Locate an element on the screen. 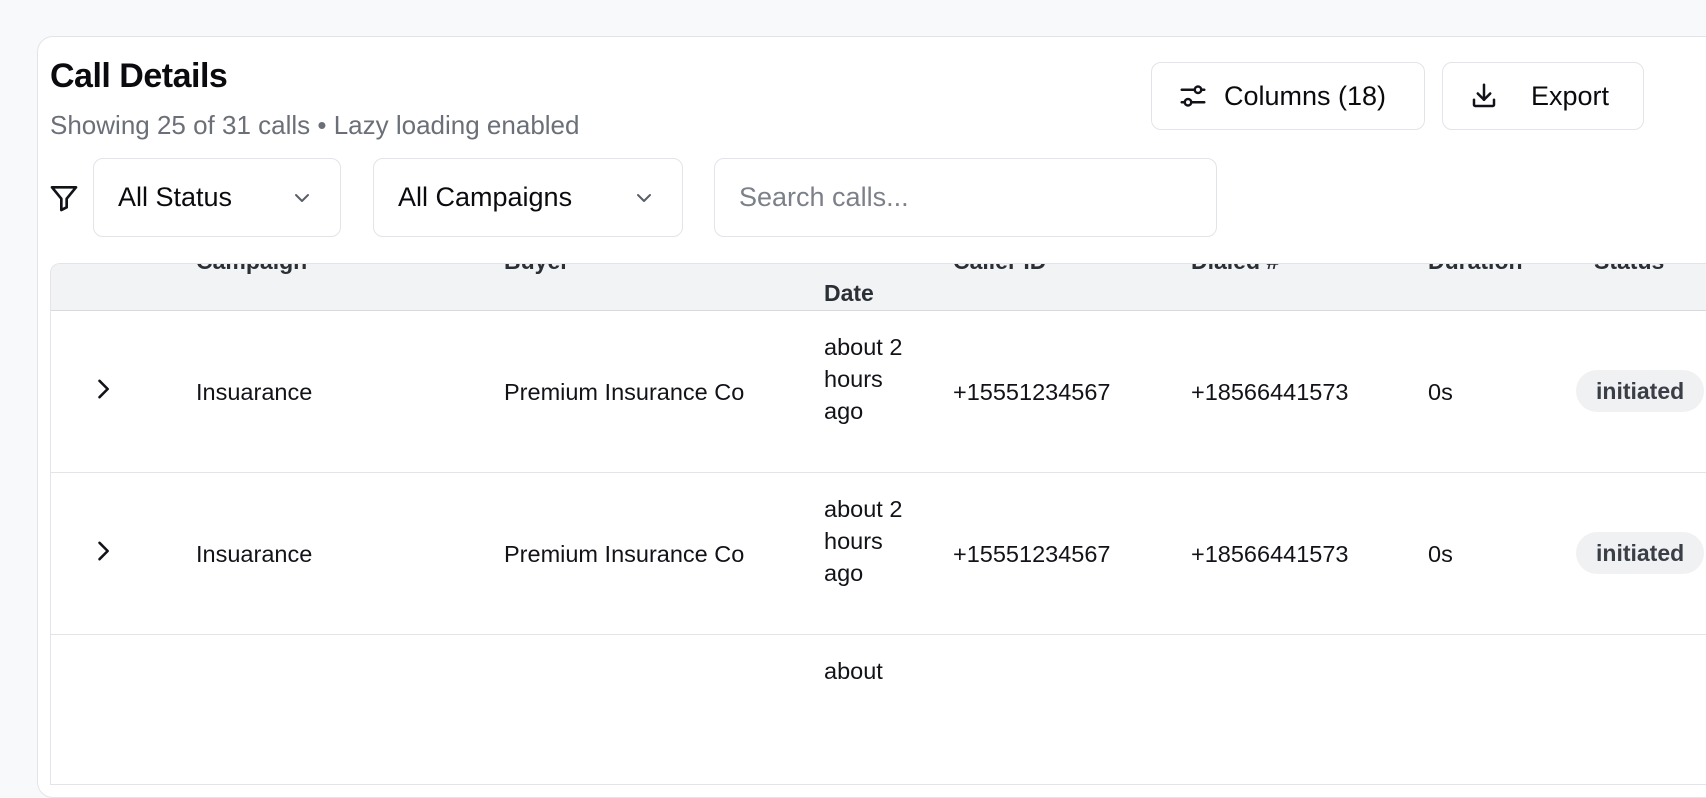  column-header-status: Status is located at coordinates (1629, 269).